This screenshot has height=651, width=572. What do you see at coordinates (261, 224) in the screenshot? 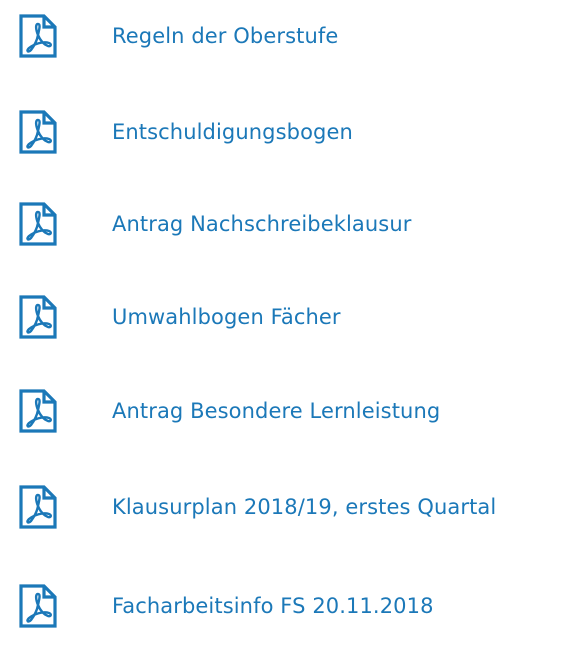
I see `document-link-label: Antrag Nachschreibeklausur` at bounding box center [261, 224].